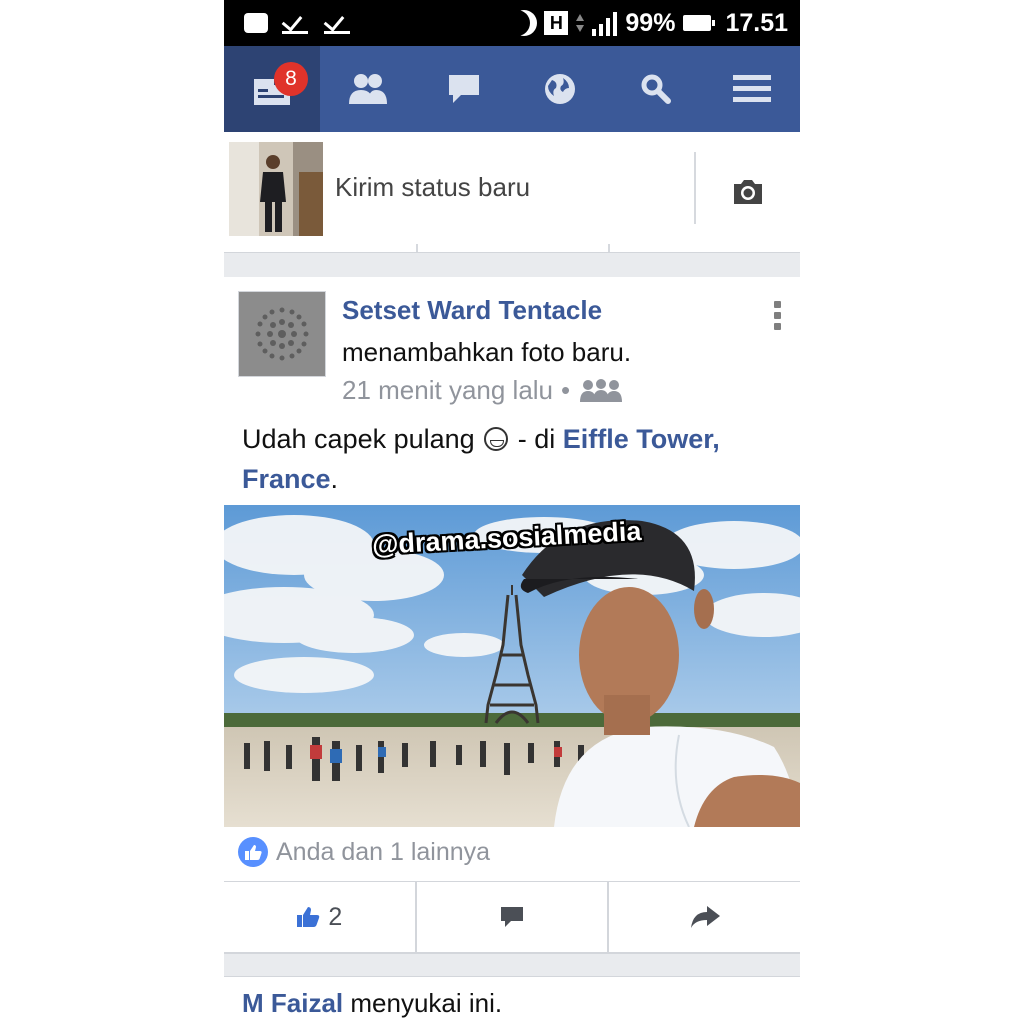 This screenshot has height=1024, width=1024. What do you see at coordinates (756, 22) in the screenshot?
I see `clock: 17.51` at bounding box center [756, 22].